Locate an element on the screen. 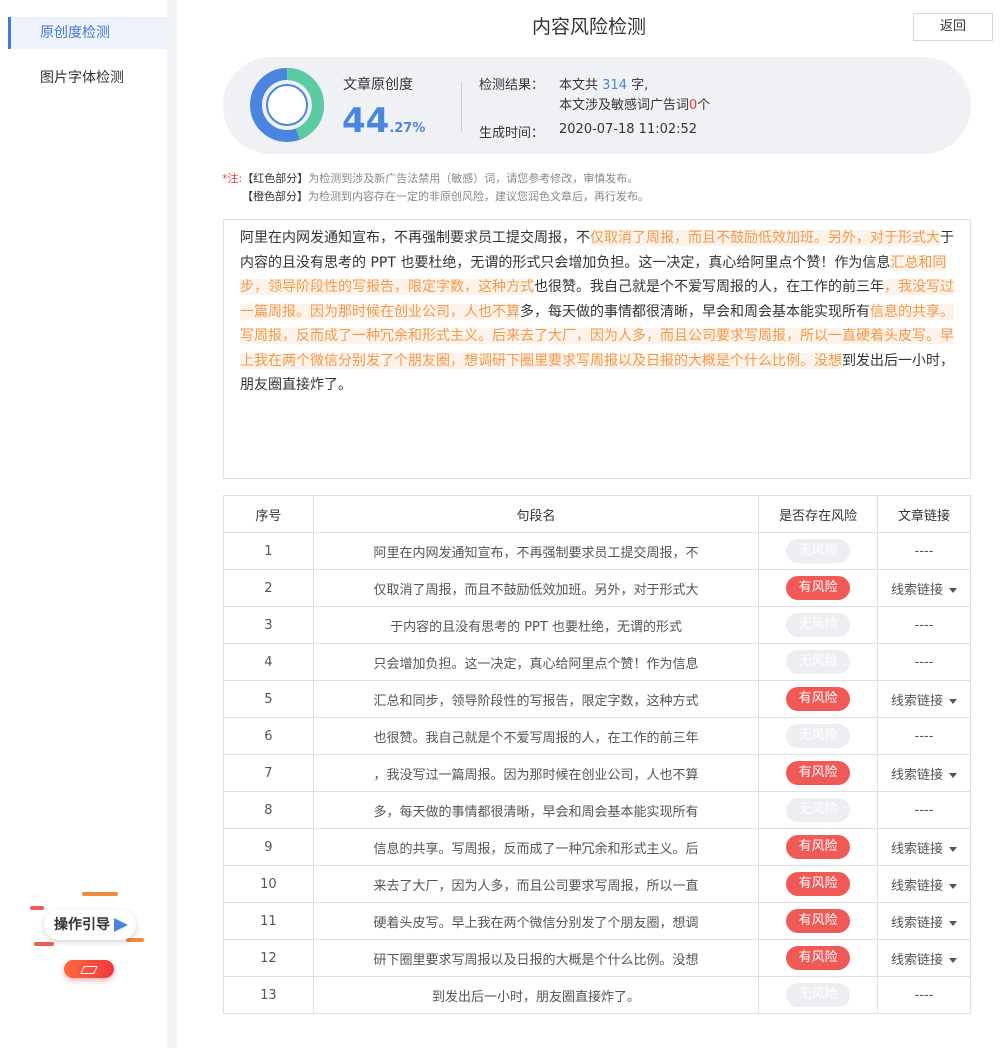 Image resolution: width=1001 pixels, height=1048 pixels. originality-label: 文章原创度 is located at coordinates (378, 85).